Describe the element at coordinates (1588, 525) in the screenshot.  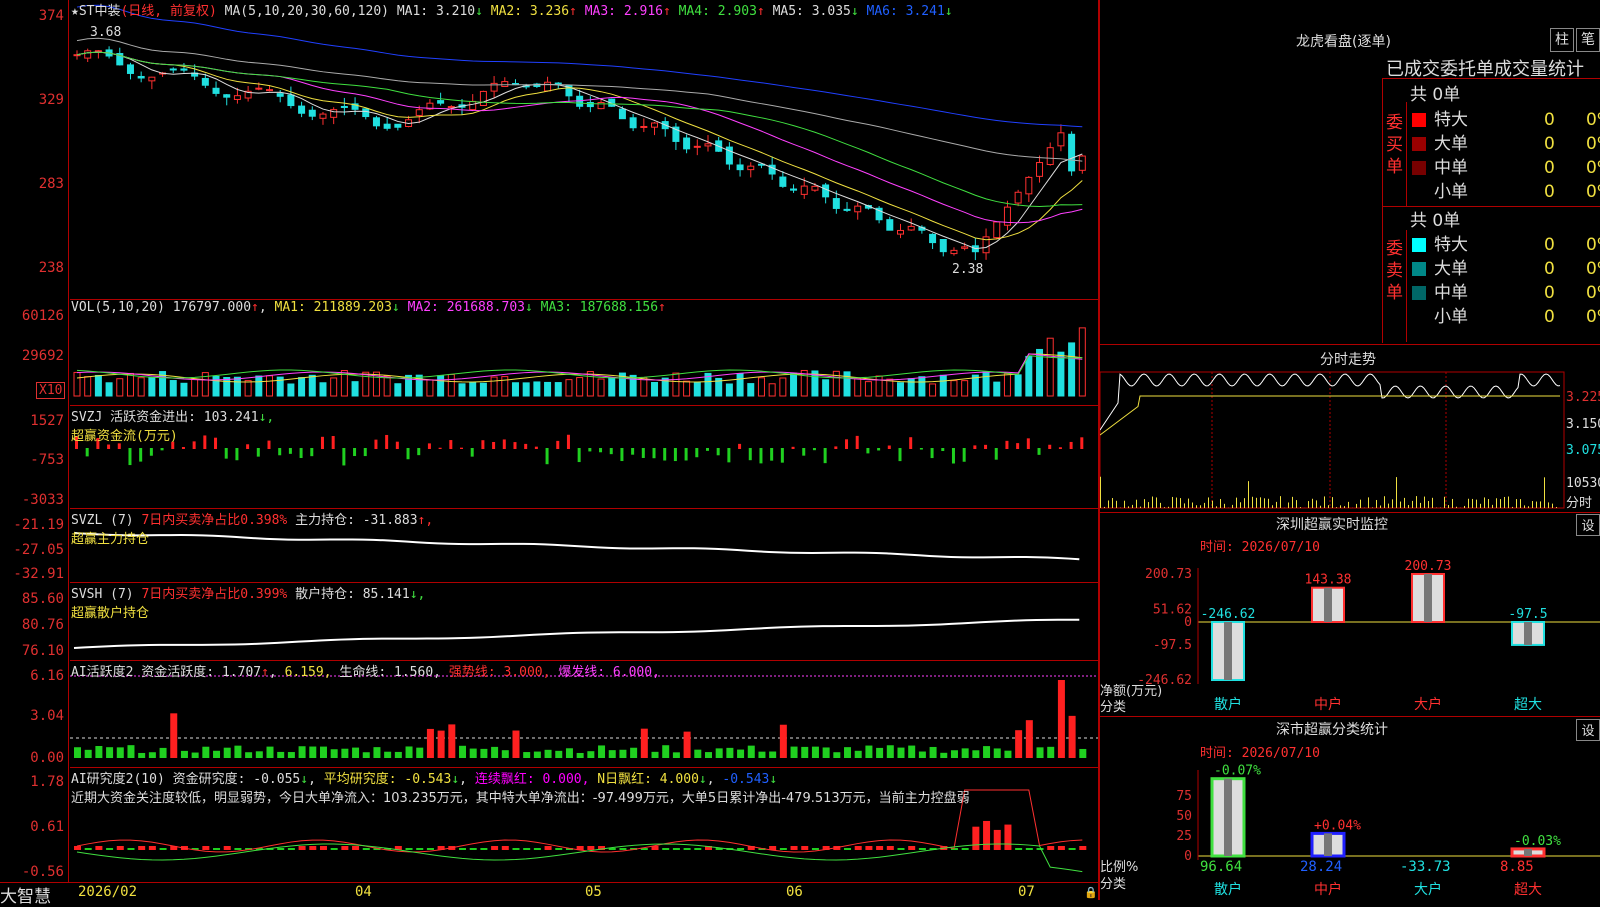
I see `sz-monitor-settings-button: 设` at that location.